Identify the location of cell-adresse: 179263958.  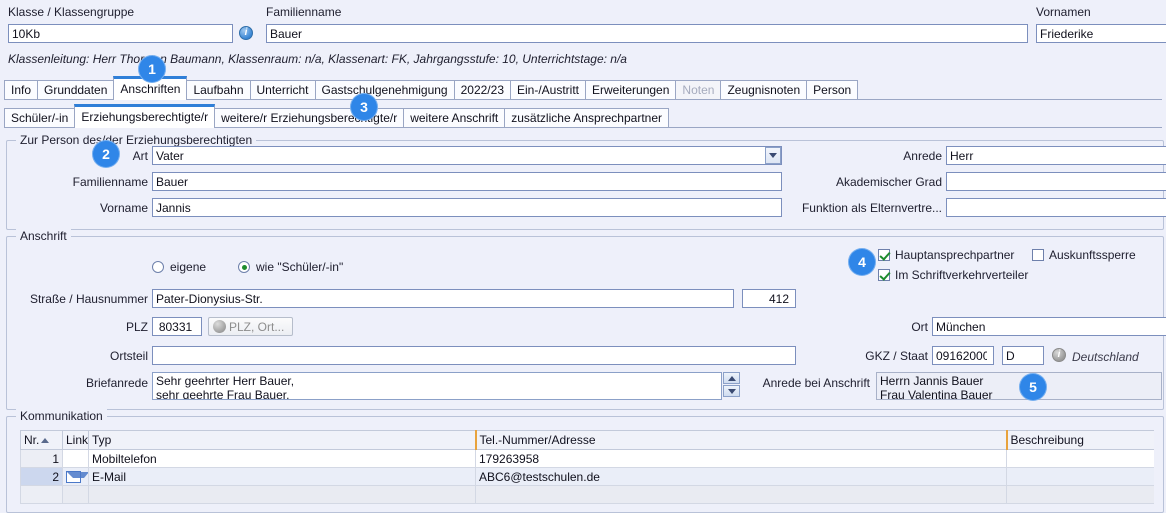
(741, 458).